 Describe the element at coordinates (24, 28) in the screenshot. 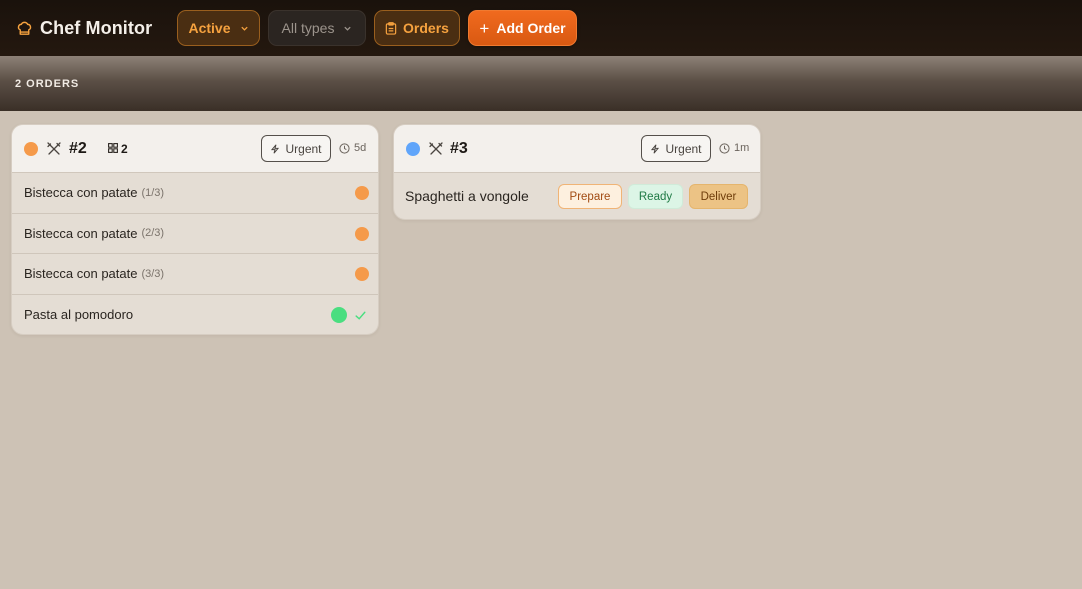

I see `chef-hat-icon` at that location.